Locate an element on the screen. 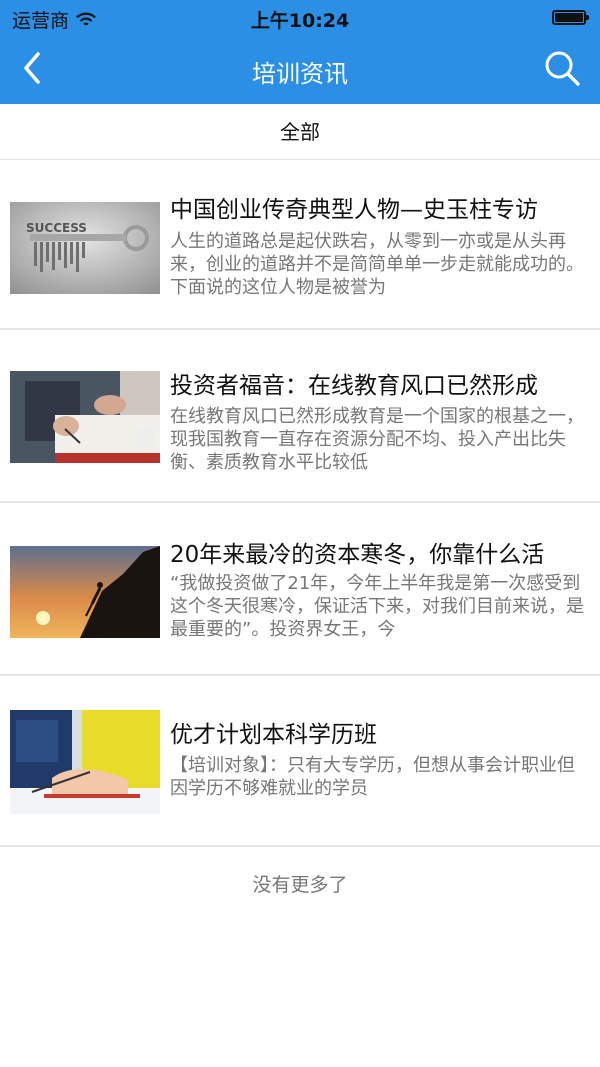  filter-all-tab: 全部 is located at coordinates (300, 132).